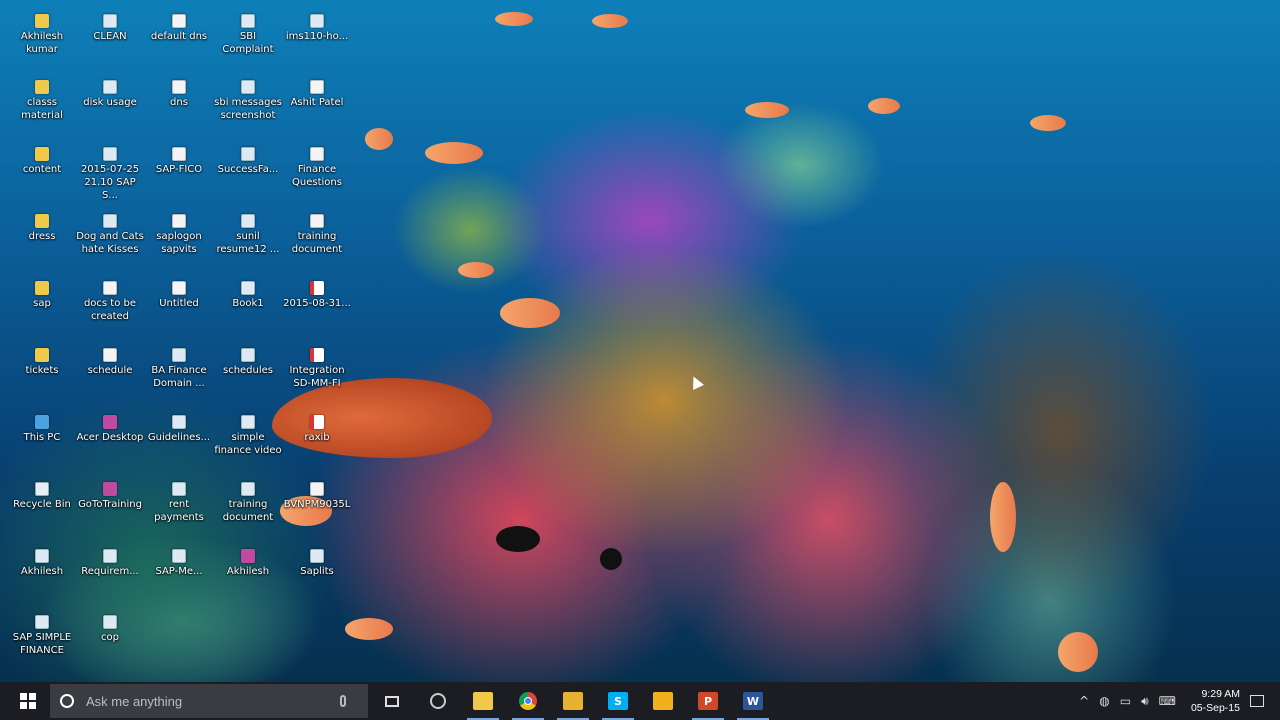 The height and width of the screenshot is (720, 1280). I want to click on desktop-icon: BVNPM9035L, so click(317, 508).